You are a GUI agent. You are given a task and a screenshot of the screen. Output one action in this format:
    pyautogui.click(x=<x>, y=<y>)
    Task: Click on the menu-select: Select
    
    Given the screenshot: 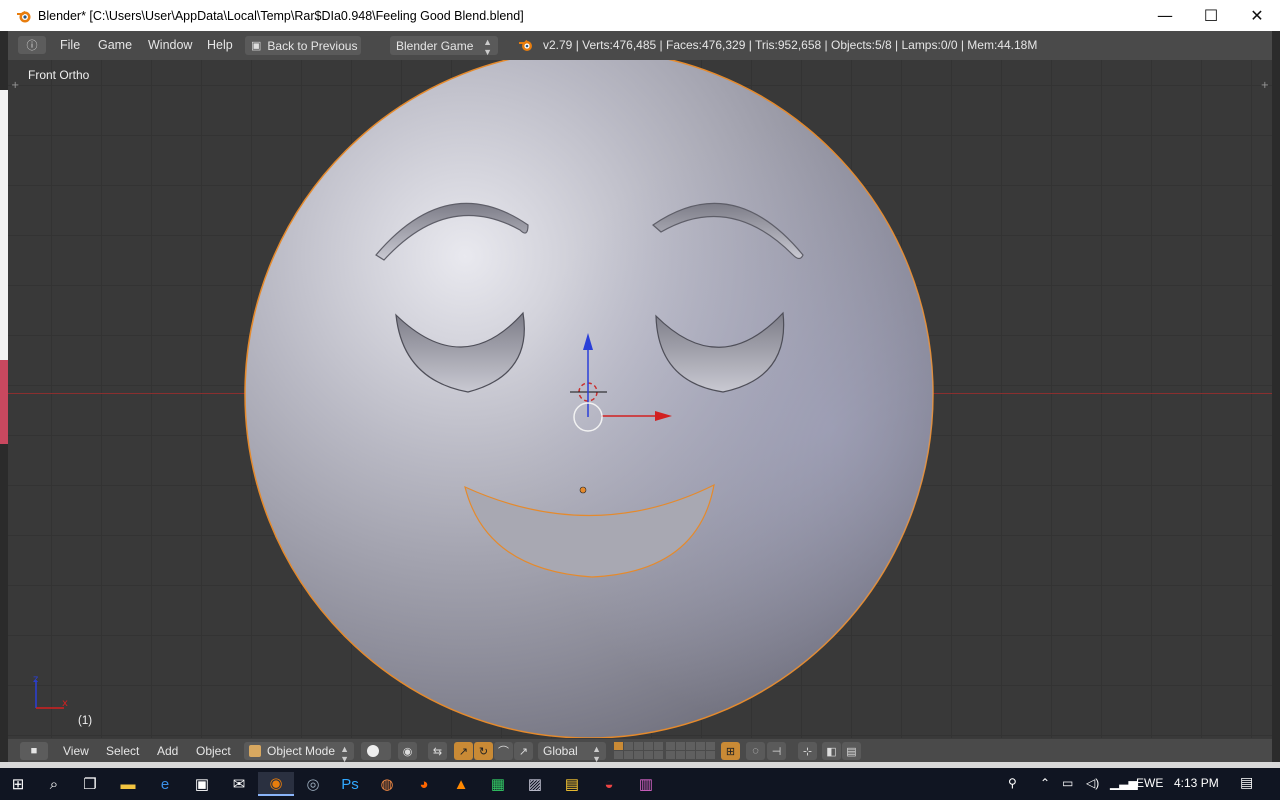 What is the action you would take?
    pyautogui.click(x=122, y=751)
    